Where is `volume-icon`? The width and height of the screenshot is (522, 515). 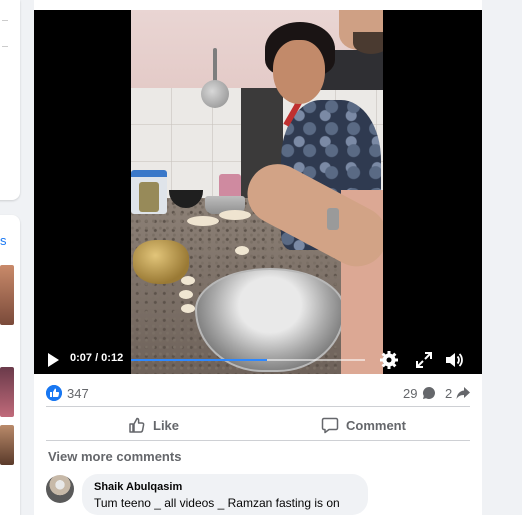 volume-icon is located at coordinates (454, 360).